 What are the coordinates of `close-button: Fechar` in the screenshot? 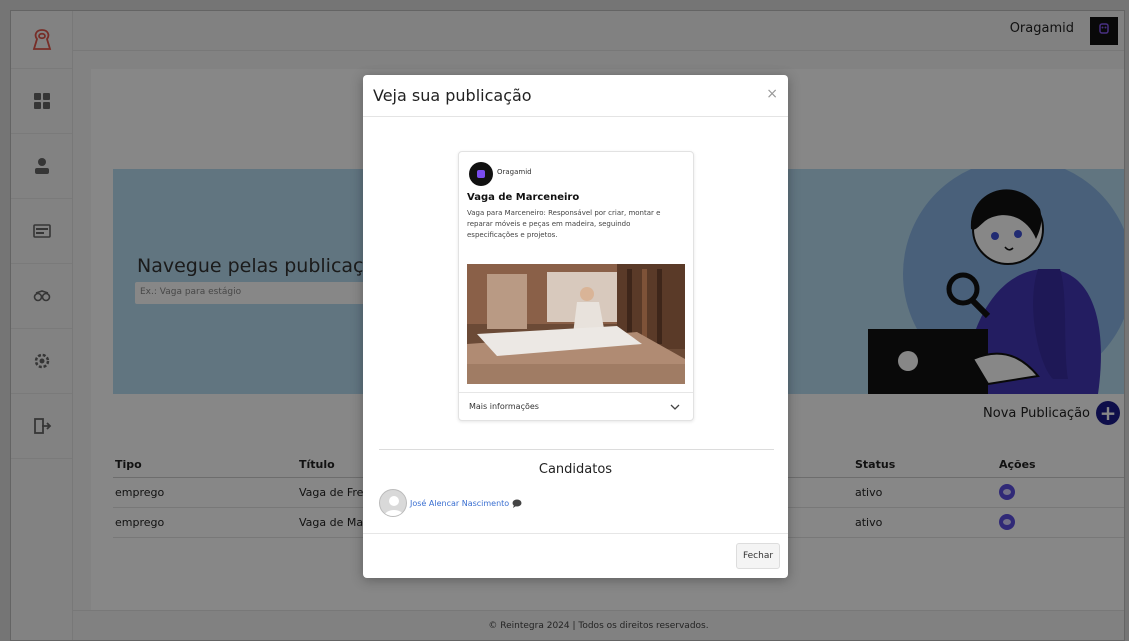 It's located at (758, 556).